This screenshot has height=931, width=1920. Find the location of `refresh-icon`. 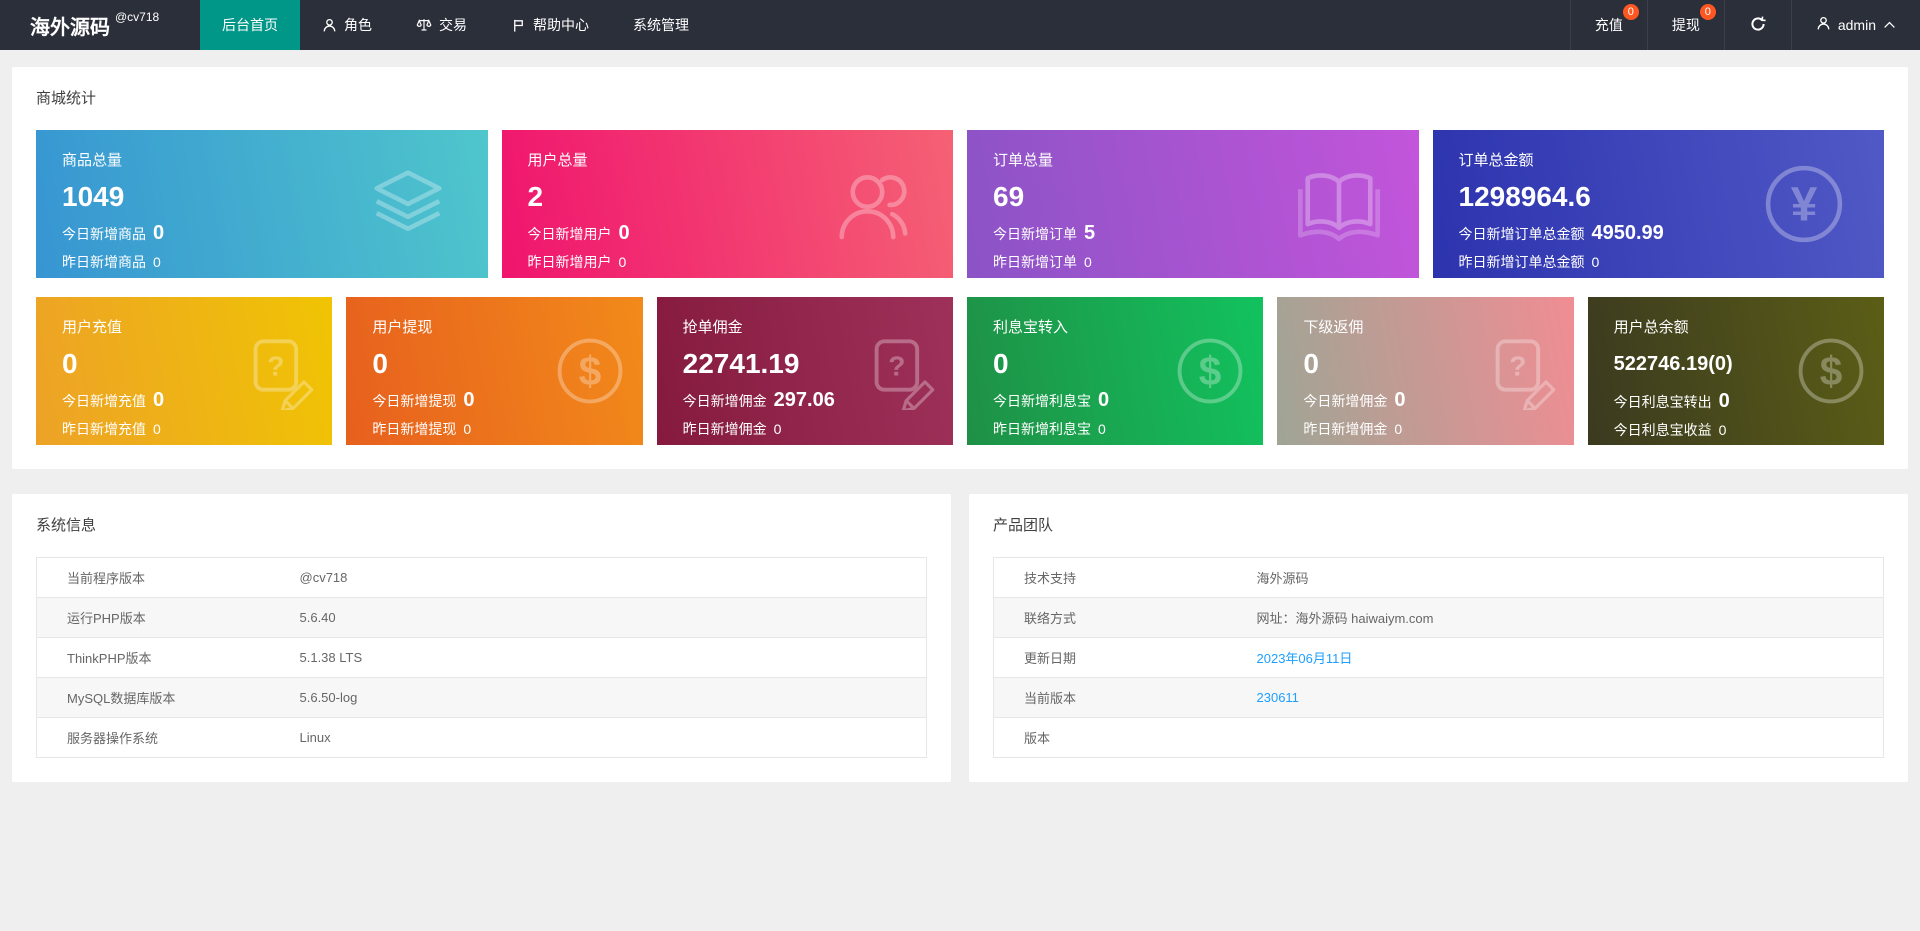

refresh-icon is located at coordinates (1758, 25).